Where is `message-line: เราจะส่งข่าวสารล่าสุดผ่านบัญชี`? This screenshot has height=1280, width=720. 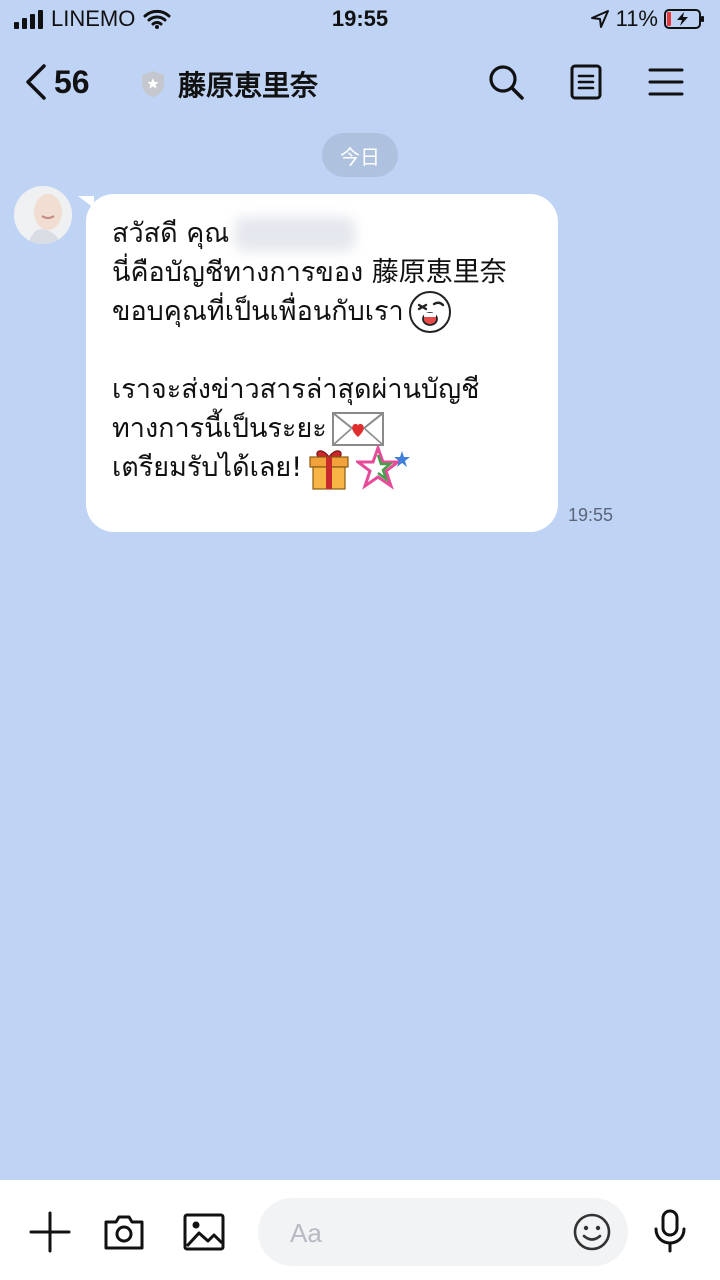 message-line: เราจะส่งข่าวสารล่าสุดผ่านบัญชี is located at coordinates (327, 389).